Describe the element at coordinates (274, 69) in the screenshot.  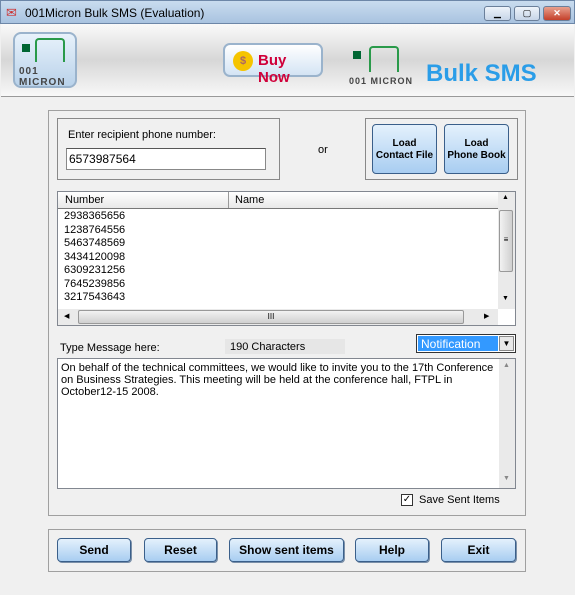
I see `buy-now-label: Buy Now` at that location.